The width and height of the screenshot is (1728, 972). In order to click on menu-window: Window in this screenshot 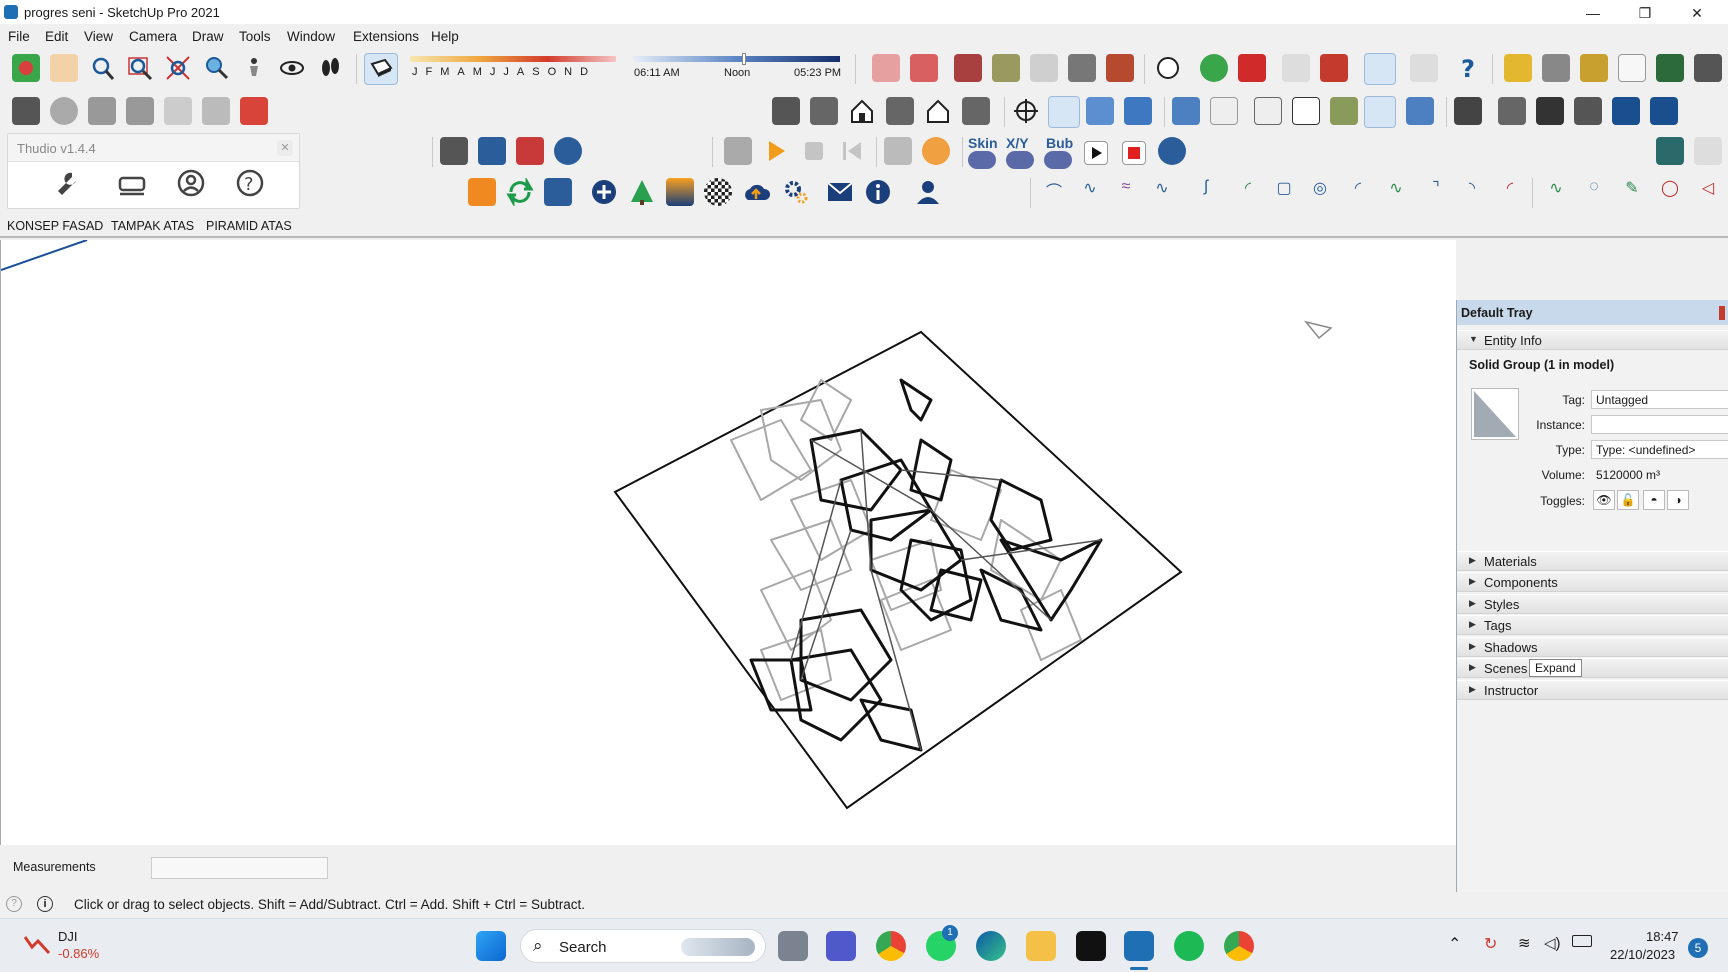, I will do `click(311, 36)`.